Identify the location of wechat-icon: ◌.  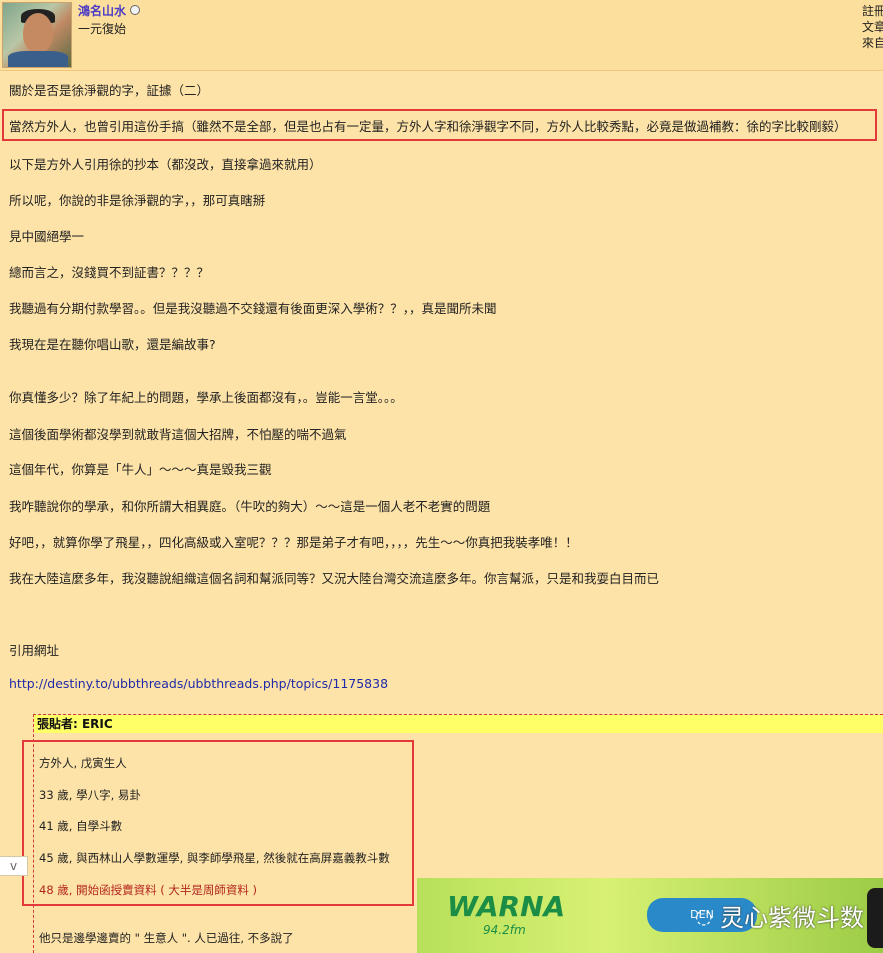
(704, 916).